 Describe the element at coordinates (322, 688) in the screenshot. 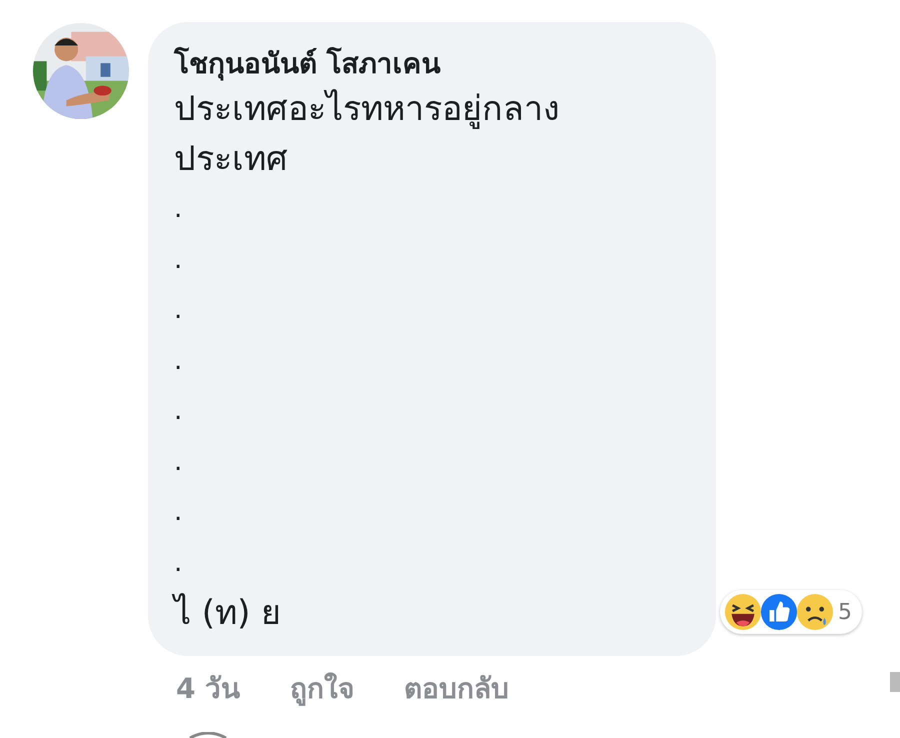

I see `action-link: ถูกใจ` at that location.